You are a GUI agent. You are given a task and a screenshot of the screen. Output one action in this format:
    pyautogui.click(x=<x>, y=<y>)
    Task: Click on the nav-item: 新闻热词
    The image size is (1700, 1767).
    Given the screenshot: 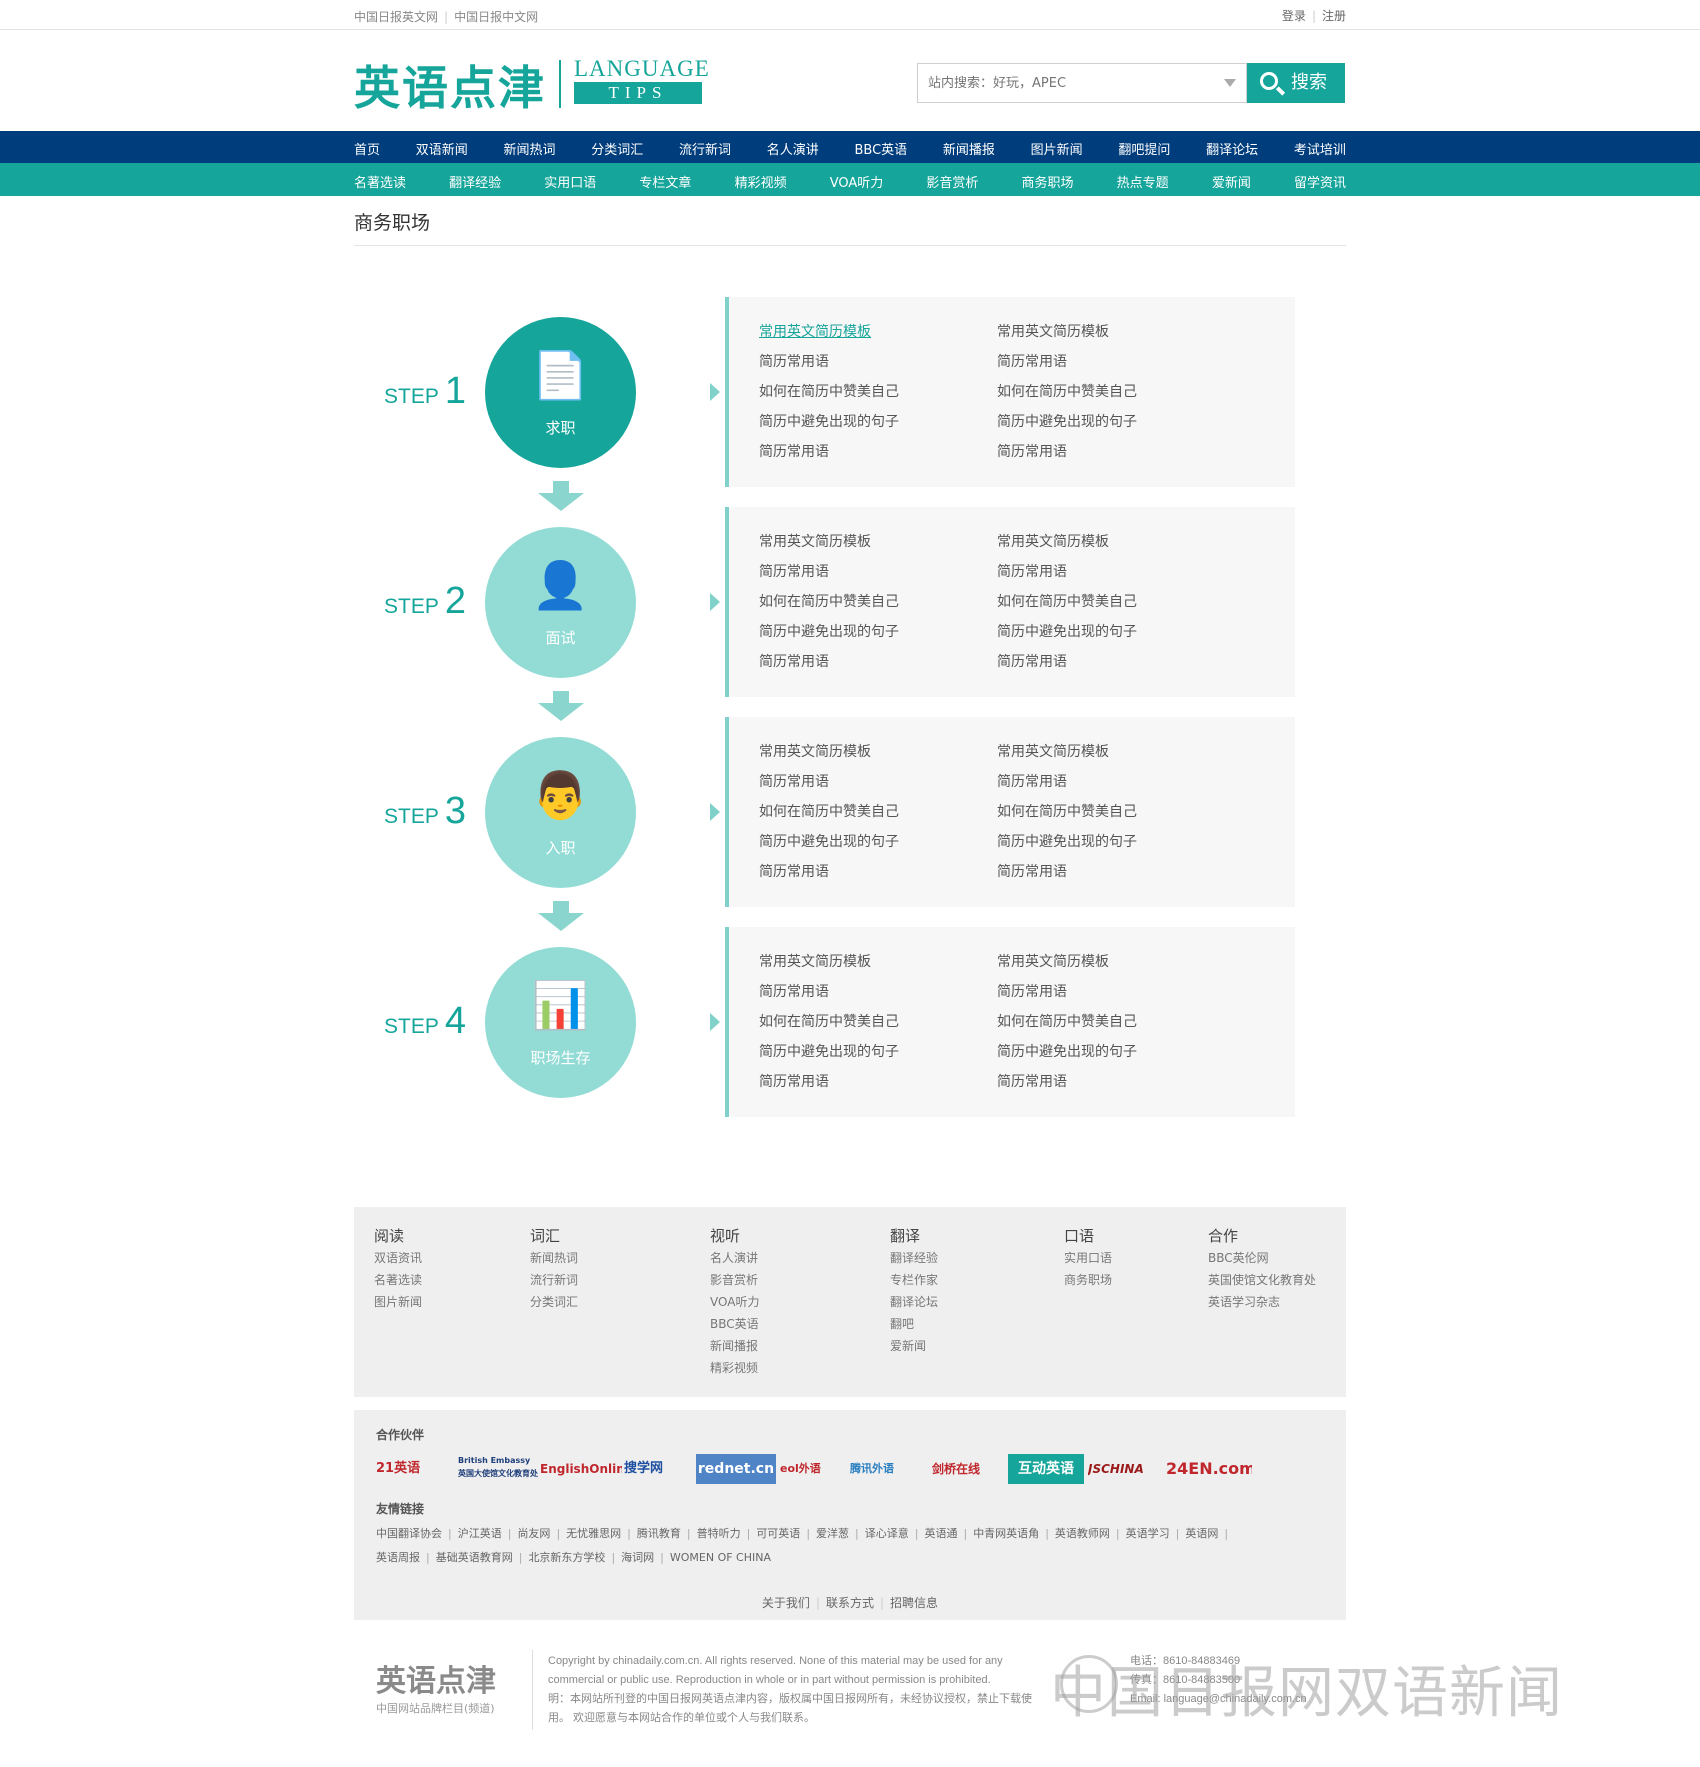 What is the action you would take?
    pyautogui.click(x=530, y=148)
    